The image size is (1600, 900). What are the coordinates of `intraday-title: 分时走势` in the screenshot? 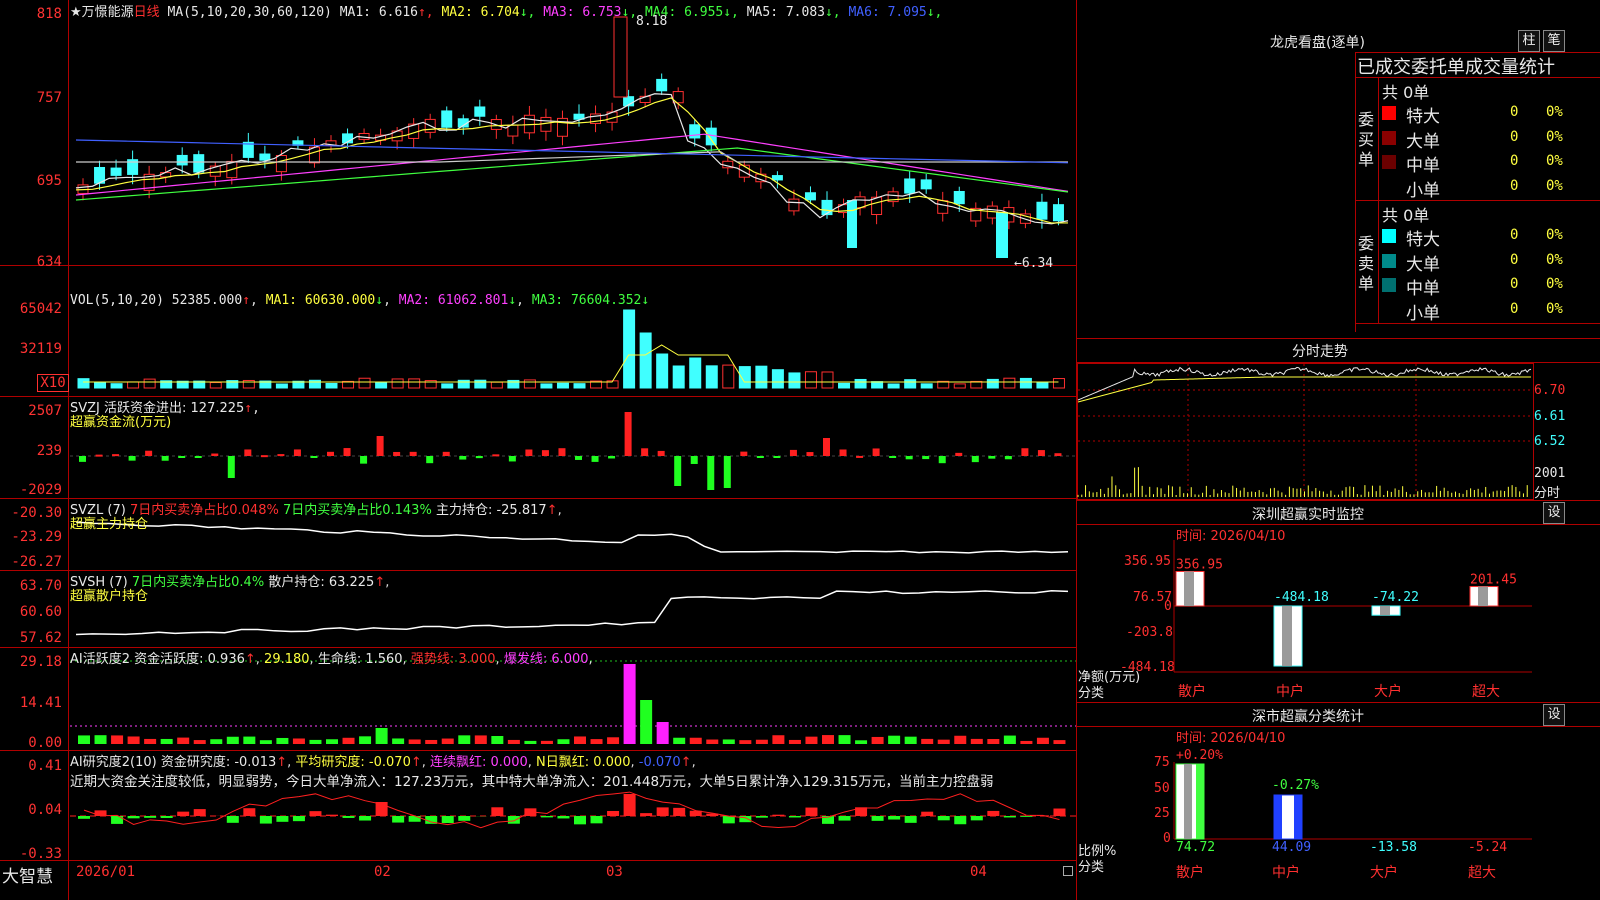 It's located at (1320, 352).